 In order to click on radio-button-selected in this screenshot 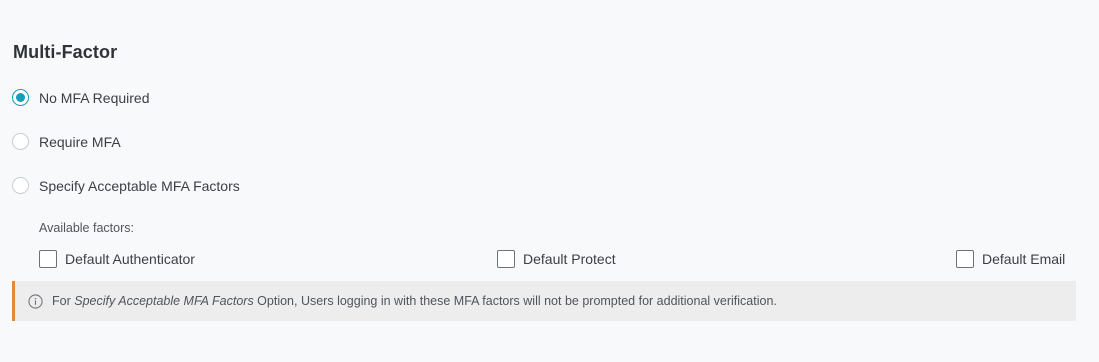, I will do `click(20, 97)`.